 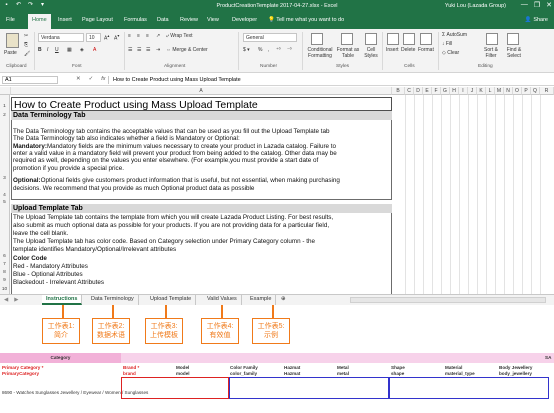 What do you see at coordinates (5, 281) in the screenshot?
I see `row-header: 9` at bounding box center [5, 281].